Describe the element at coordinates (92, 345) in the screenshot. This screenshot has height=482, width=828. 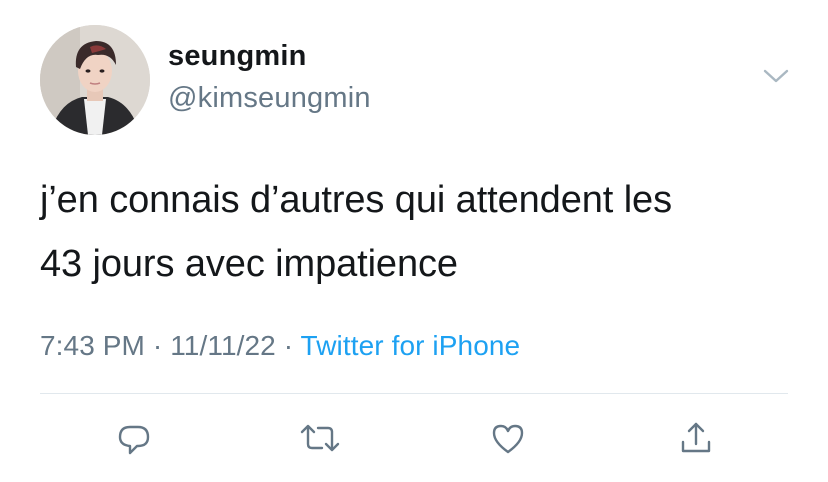
I see `tweet-time: 7:43 PM` at that location.